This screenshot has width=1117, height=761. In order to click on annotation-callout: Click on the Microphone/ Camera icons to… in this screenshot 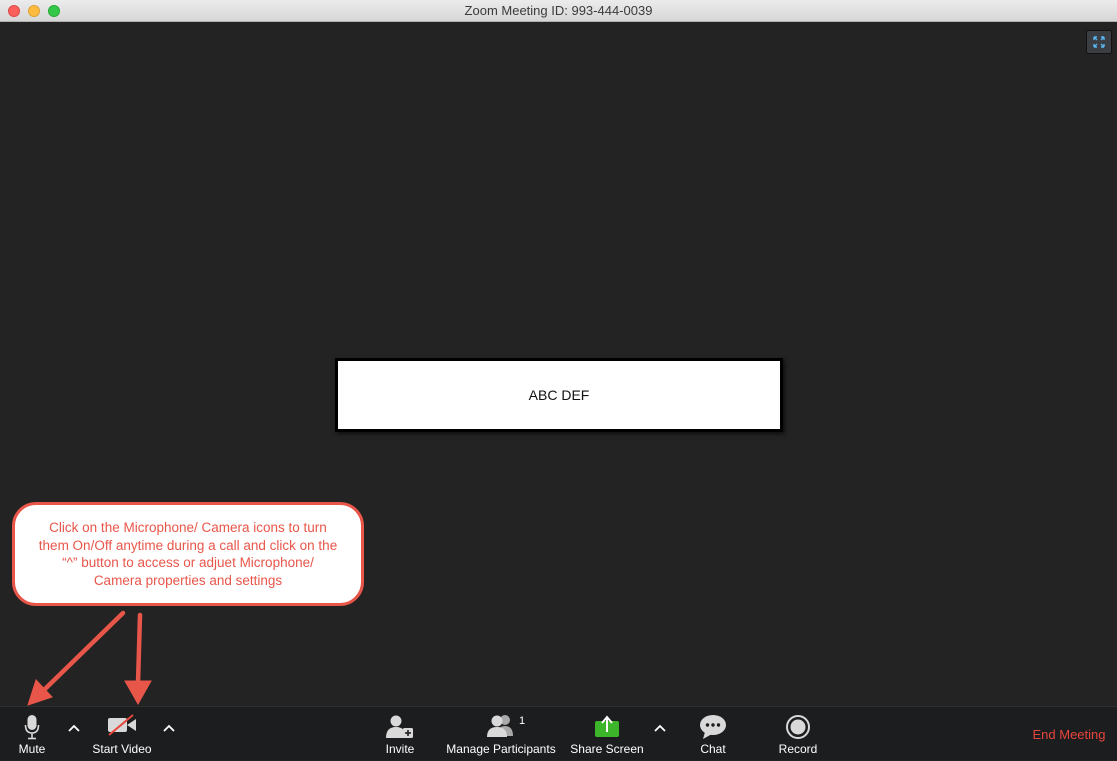, I will do `click(188, 554)`.